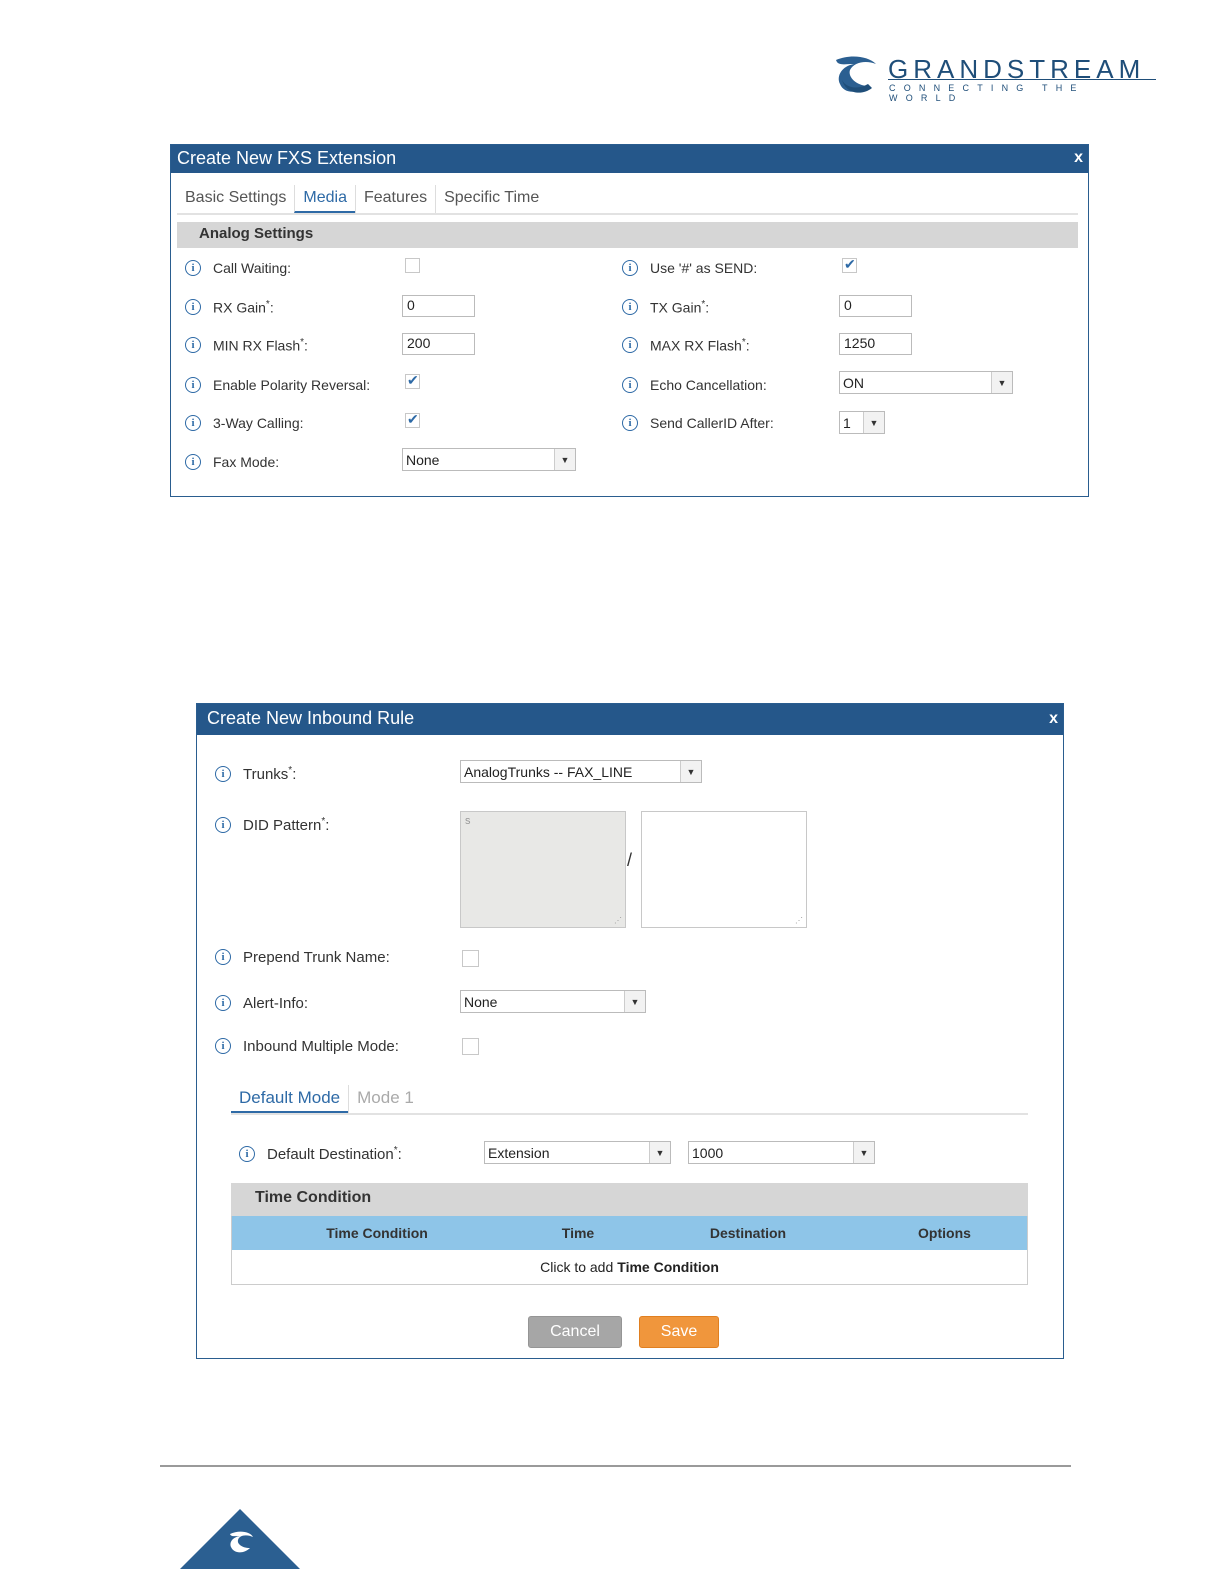 The image size is (1224, 1584). I want to click on trunks-row: i Trunks*:, so click(255, 774).